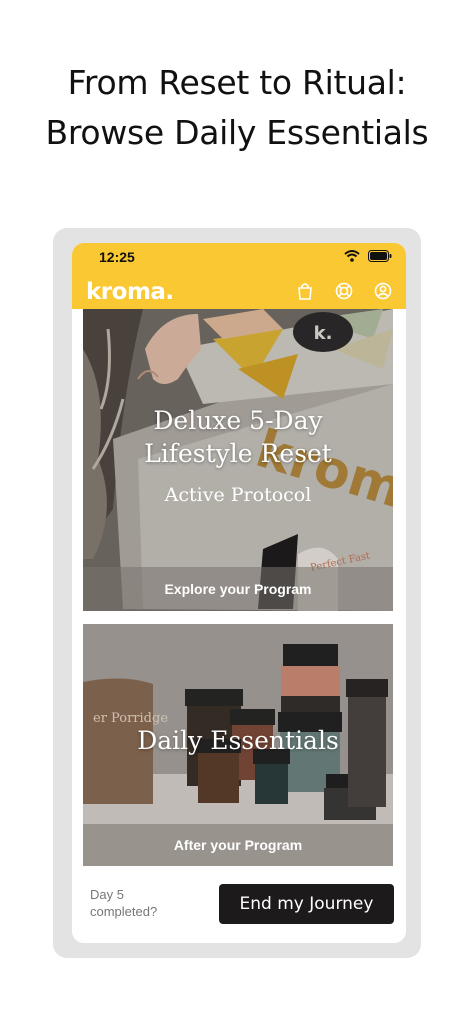 The width and height of the screenshot is (474, 1025). What do you see at coordinates (239, 276) in the screenshot?
I see `app-header: 12:25 kroma.` at bounding box center [239, 276].